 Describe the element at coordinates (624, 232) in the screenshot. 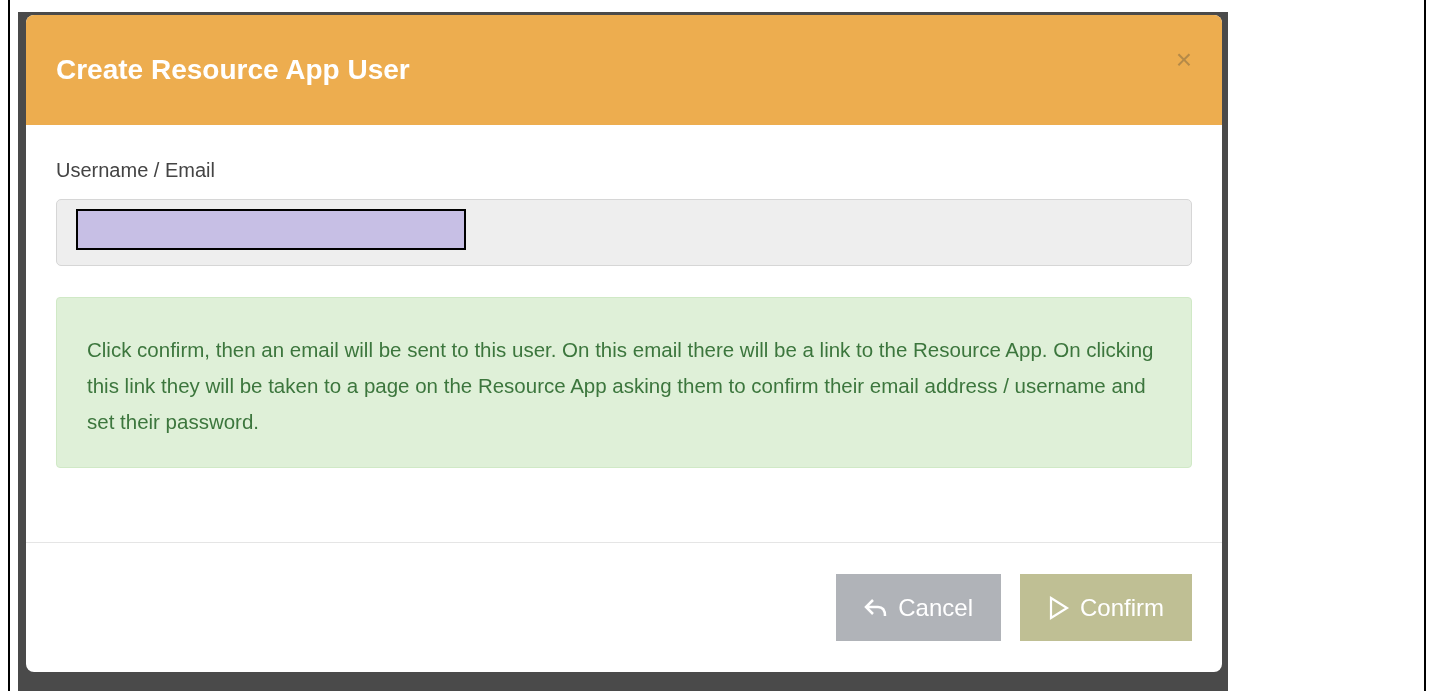

I see `username-field` at that location.